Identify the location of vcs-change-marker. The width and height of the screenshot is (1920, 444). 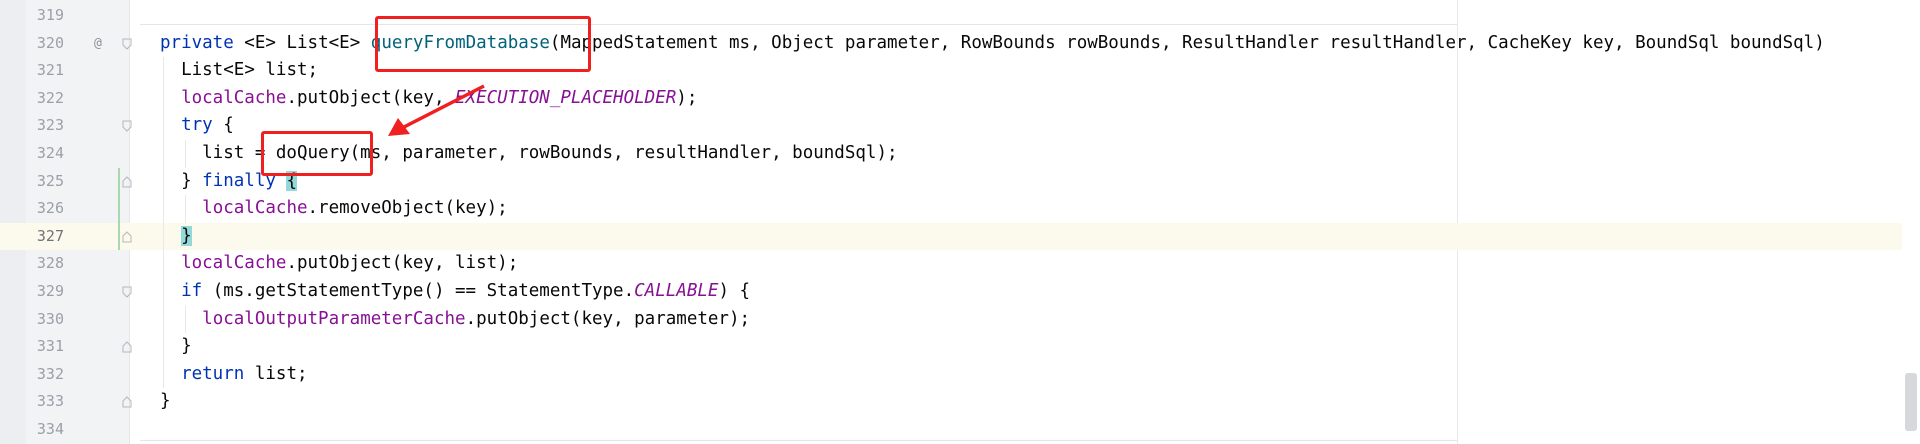
(119, 209).